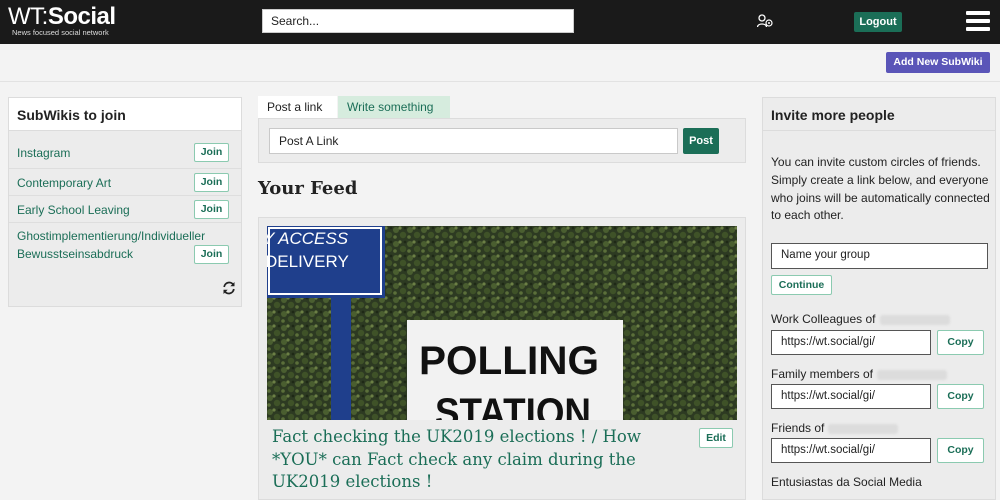  What do you see at coordinates (117, 183) in the screenshot?
I see `subwiki-link: Contemporary Art` at bounding box center [117, 183].